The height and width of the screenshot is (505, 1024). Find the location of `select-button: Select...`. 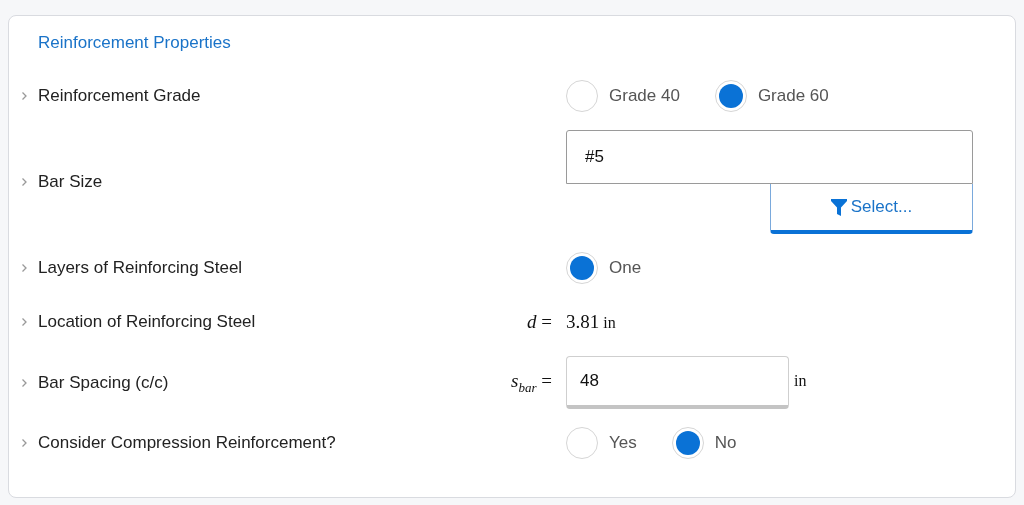

select-button: Select... is located at coordinates (871, 209).